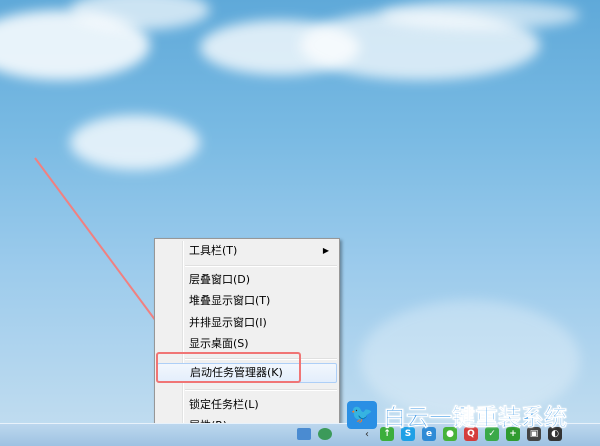 The image size is (600, 446). What do you see at coordinates (224, 404) in the screenshot?
I see `menu-item-label: 锁定任务栏(L)` at bounding box center [224, 404].